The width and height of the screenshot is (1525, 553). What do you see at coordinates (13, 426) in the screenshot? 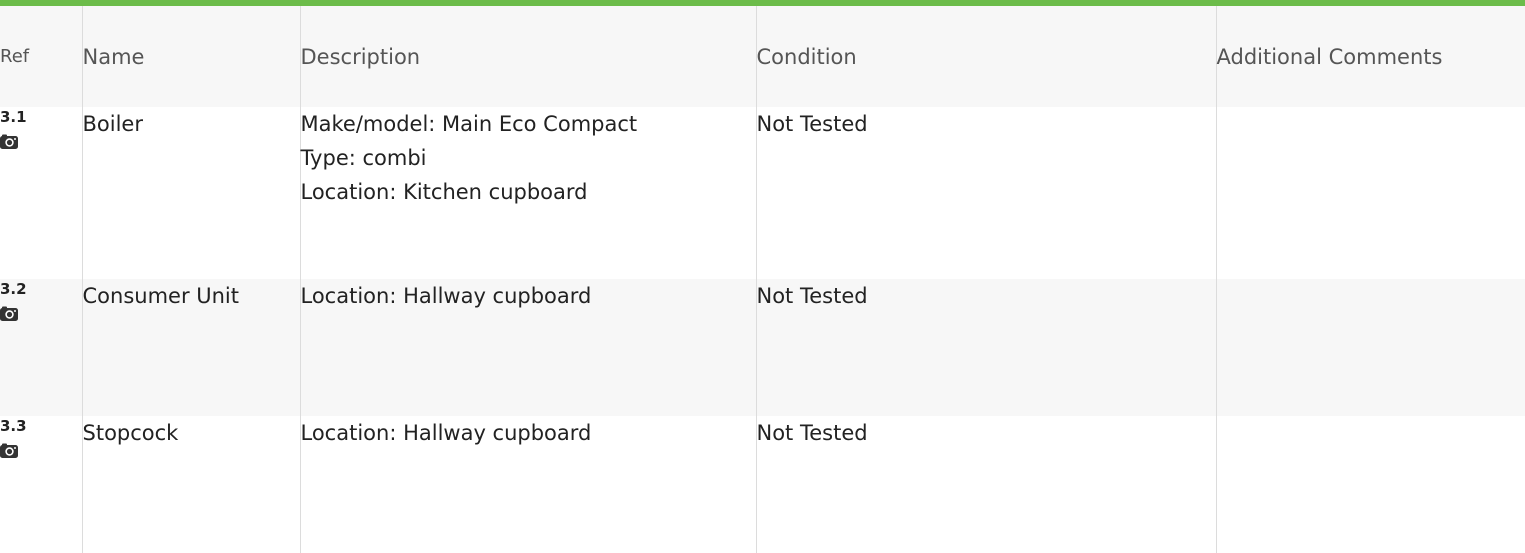
I see `ref-number: 3.3` at bounding box center [13, 426].